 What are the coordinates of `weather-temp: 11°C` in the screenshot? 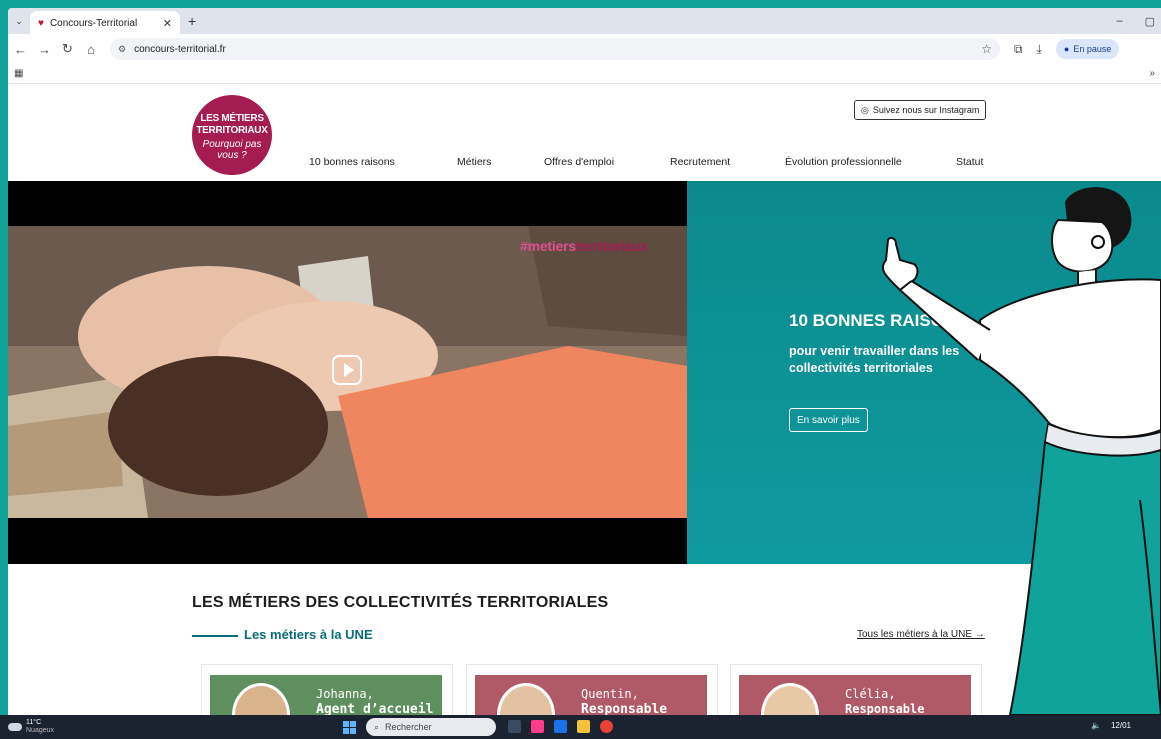 It's located at (34, 722).